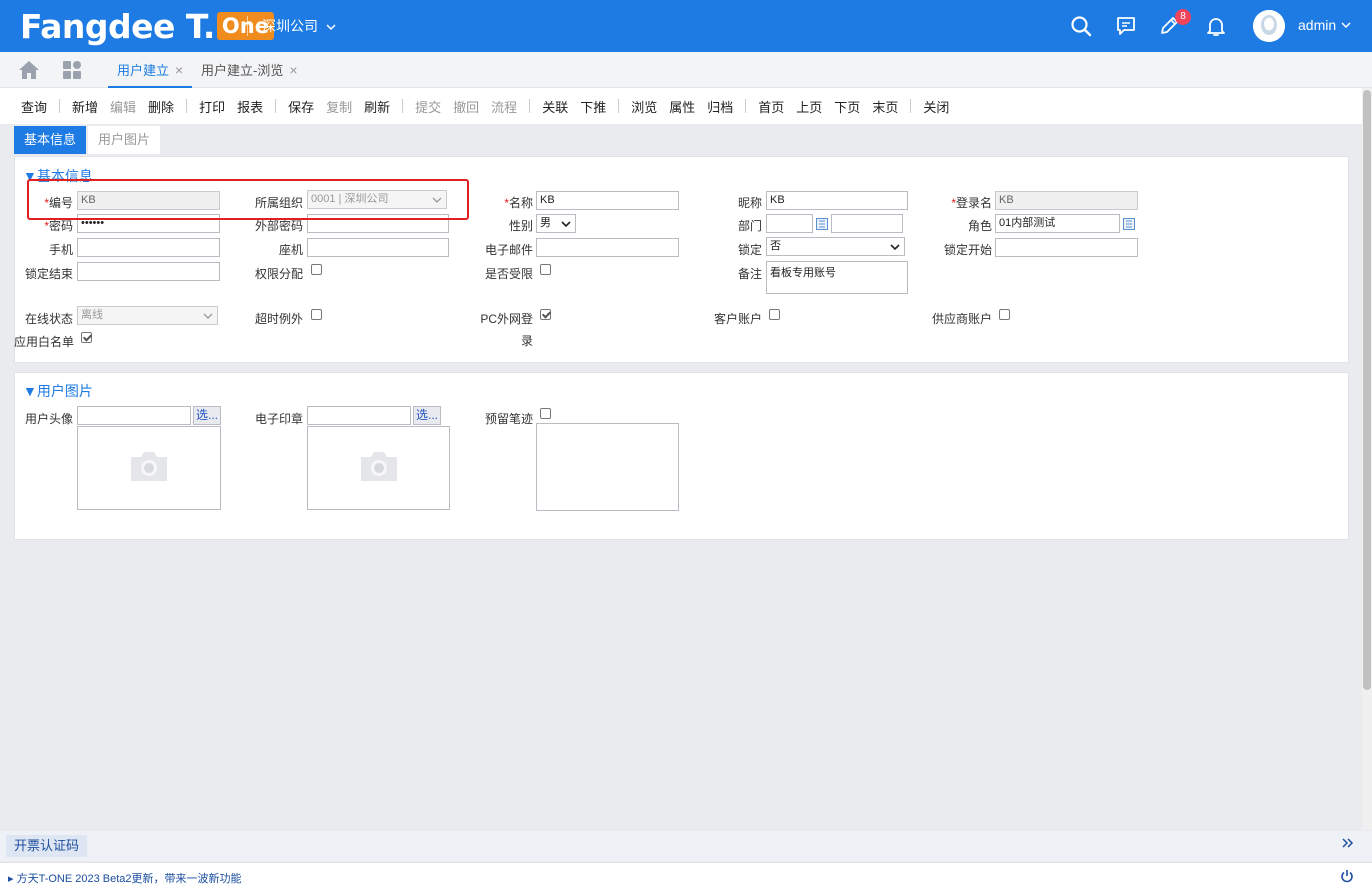 This screenshot has width=1372, height=890. I want to click on push-down-button: 下推, so click(593, 106).